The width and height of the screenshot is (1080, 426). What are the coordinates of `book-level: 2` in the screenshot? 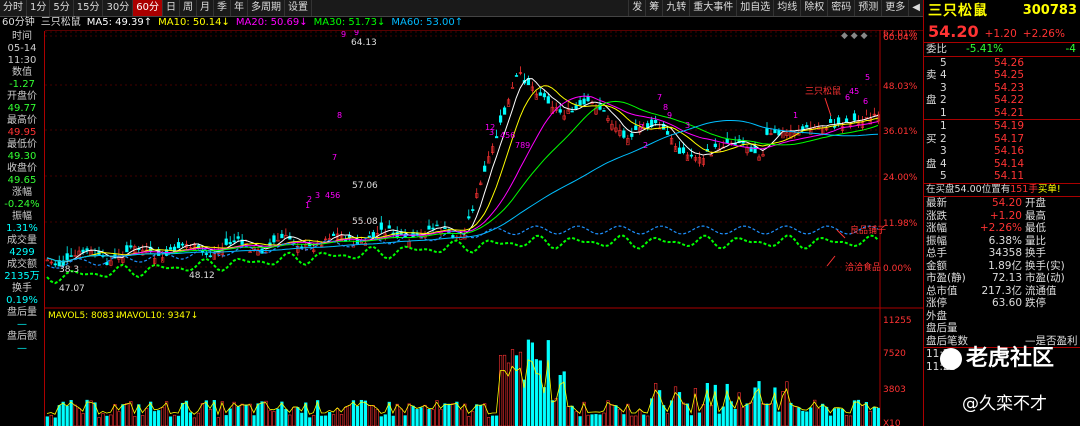 It's located at (943, 138).